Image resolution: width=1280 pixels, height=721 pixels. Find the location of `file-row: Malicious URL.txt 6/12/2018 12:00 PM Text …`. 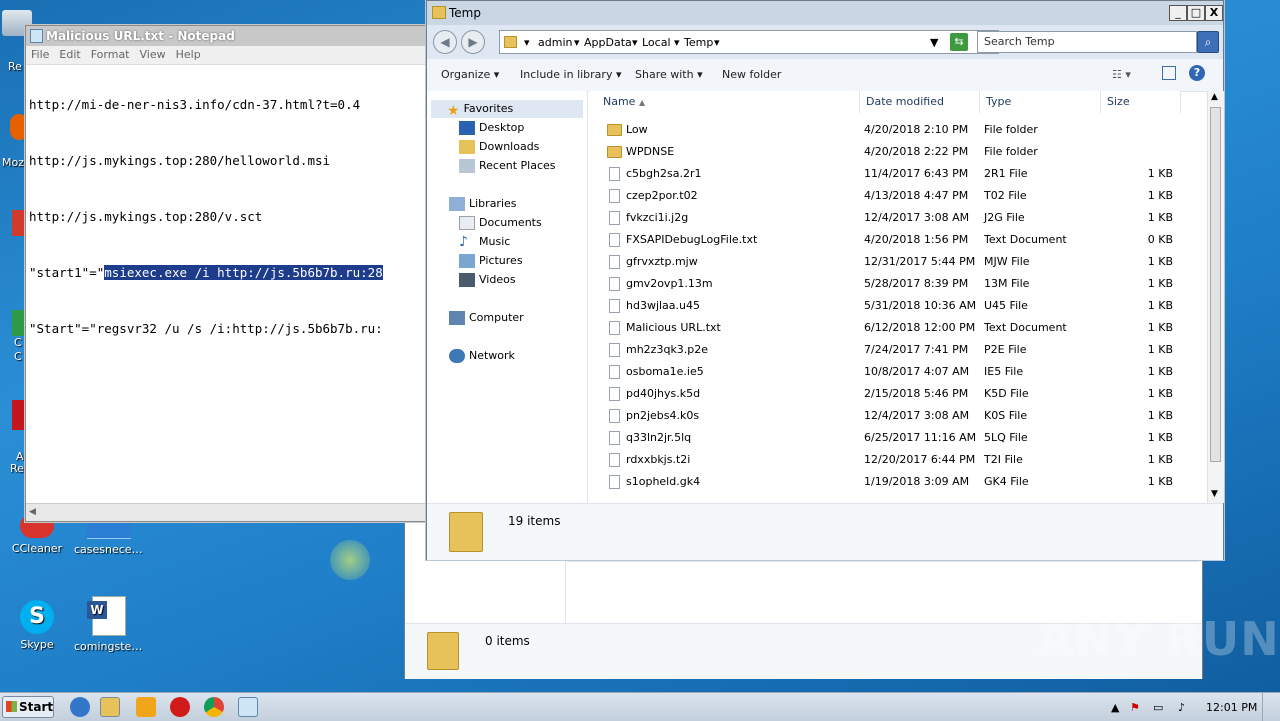

file-row: Malicious URL.txt 6/12/2018 12:00 PM Text … is located at coordinates (897, 328).